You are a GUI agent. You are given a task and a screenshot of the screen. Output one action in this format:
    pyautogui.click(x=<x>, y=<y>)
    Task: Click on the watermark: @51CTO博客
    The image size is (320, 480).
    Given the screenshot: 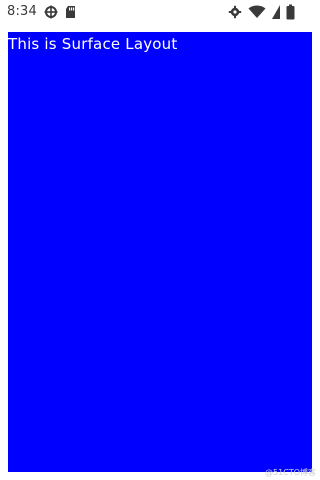 What is the action you would take?
    pyautogui.click(x=290, y=472)
    